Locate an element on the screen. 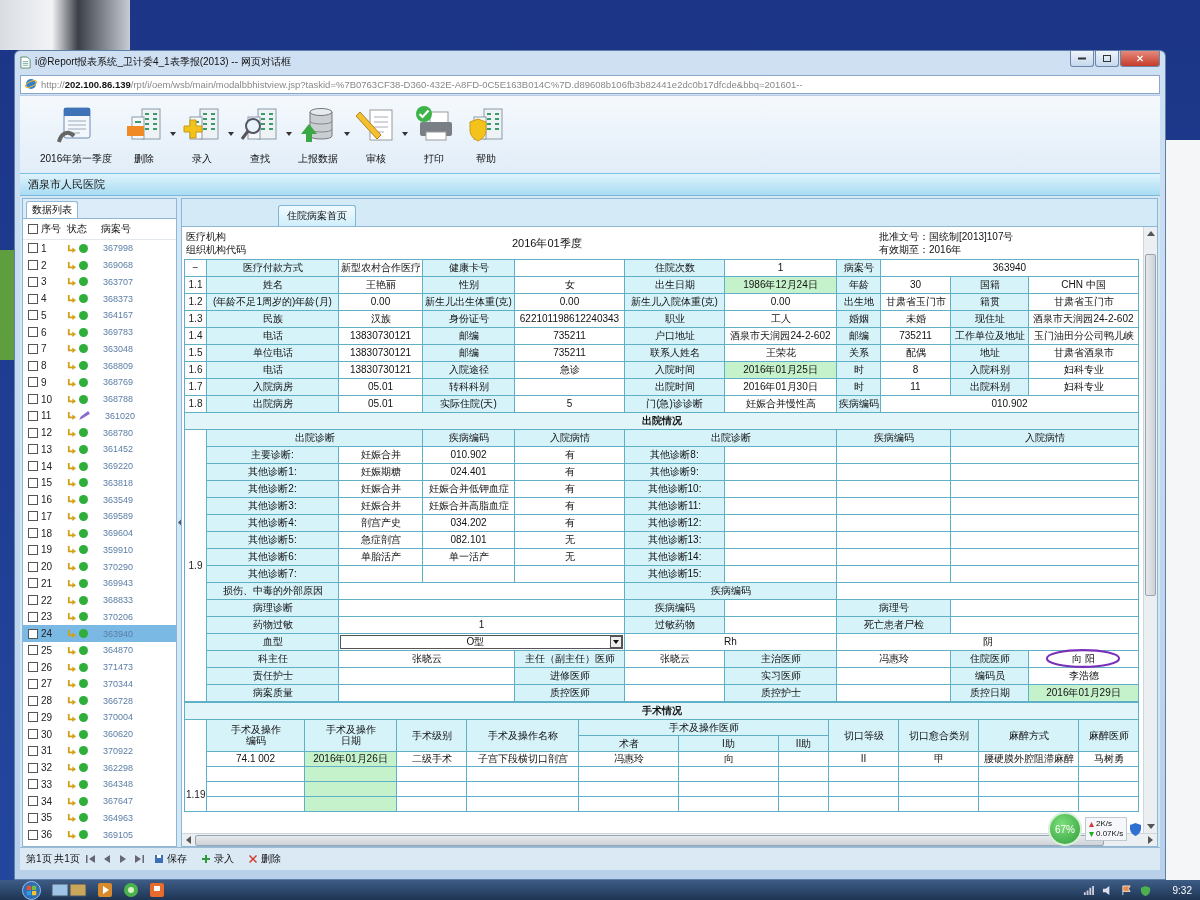 The image size is (1200, 900). toolbar-button: 审核 is located at coordinates (376, 135).